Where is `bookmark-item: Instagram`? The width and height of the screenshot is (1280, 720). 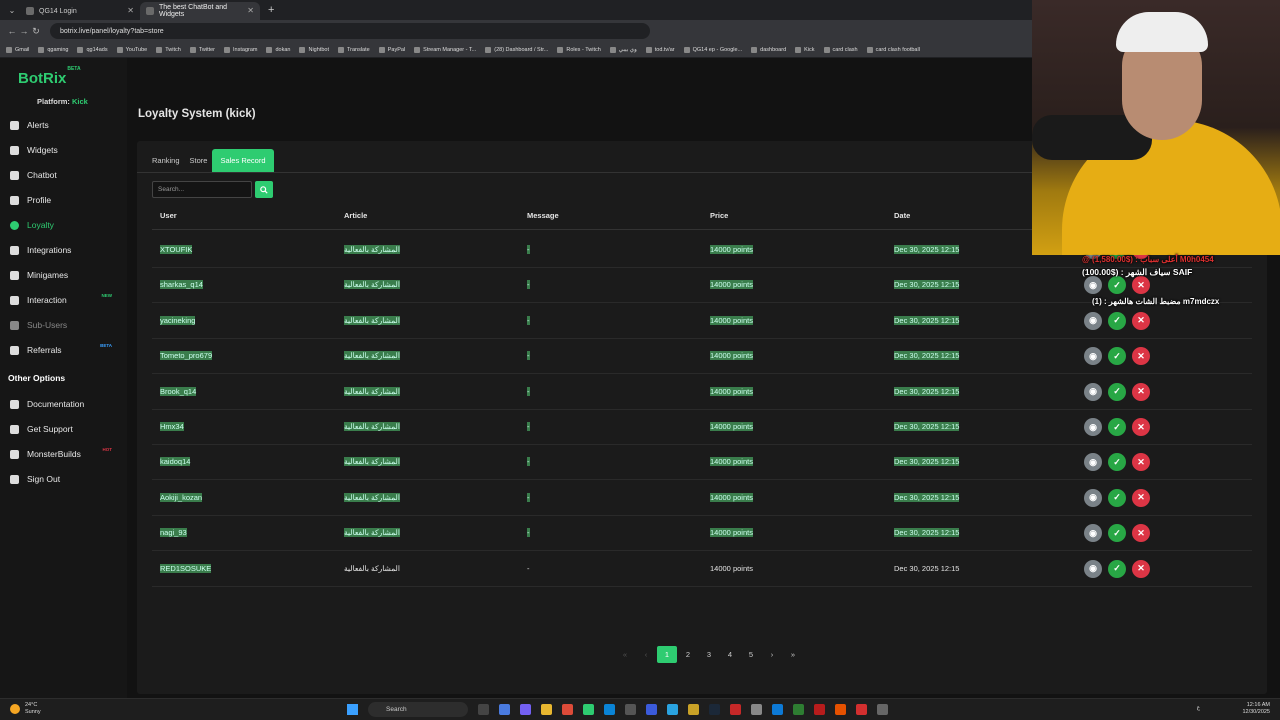
bookmark-item: Instagram is located at coordinates (240, 49).